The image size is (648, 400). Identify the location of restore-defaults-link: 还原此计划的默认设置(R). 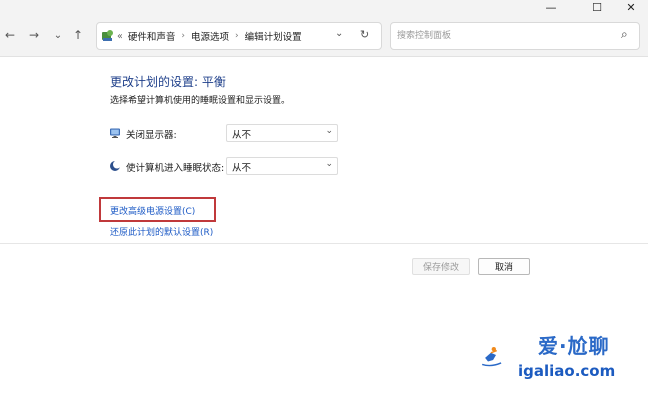
(161, 231).